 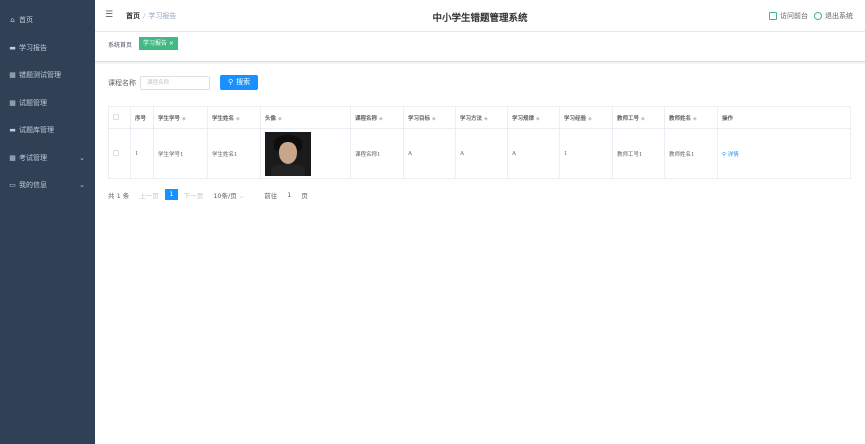 I want to click on sidebar-item-label: 我的信息, so click(x=33, y=185).